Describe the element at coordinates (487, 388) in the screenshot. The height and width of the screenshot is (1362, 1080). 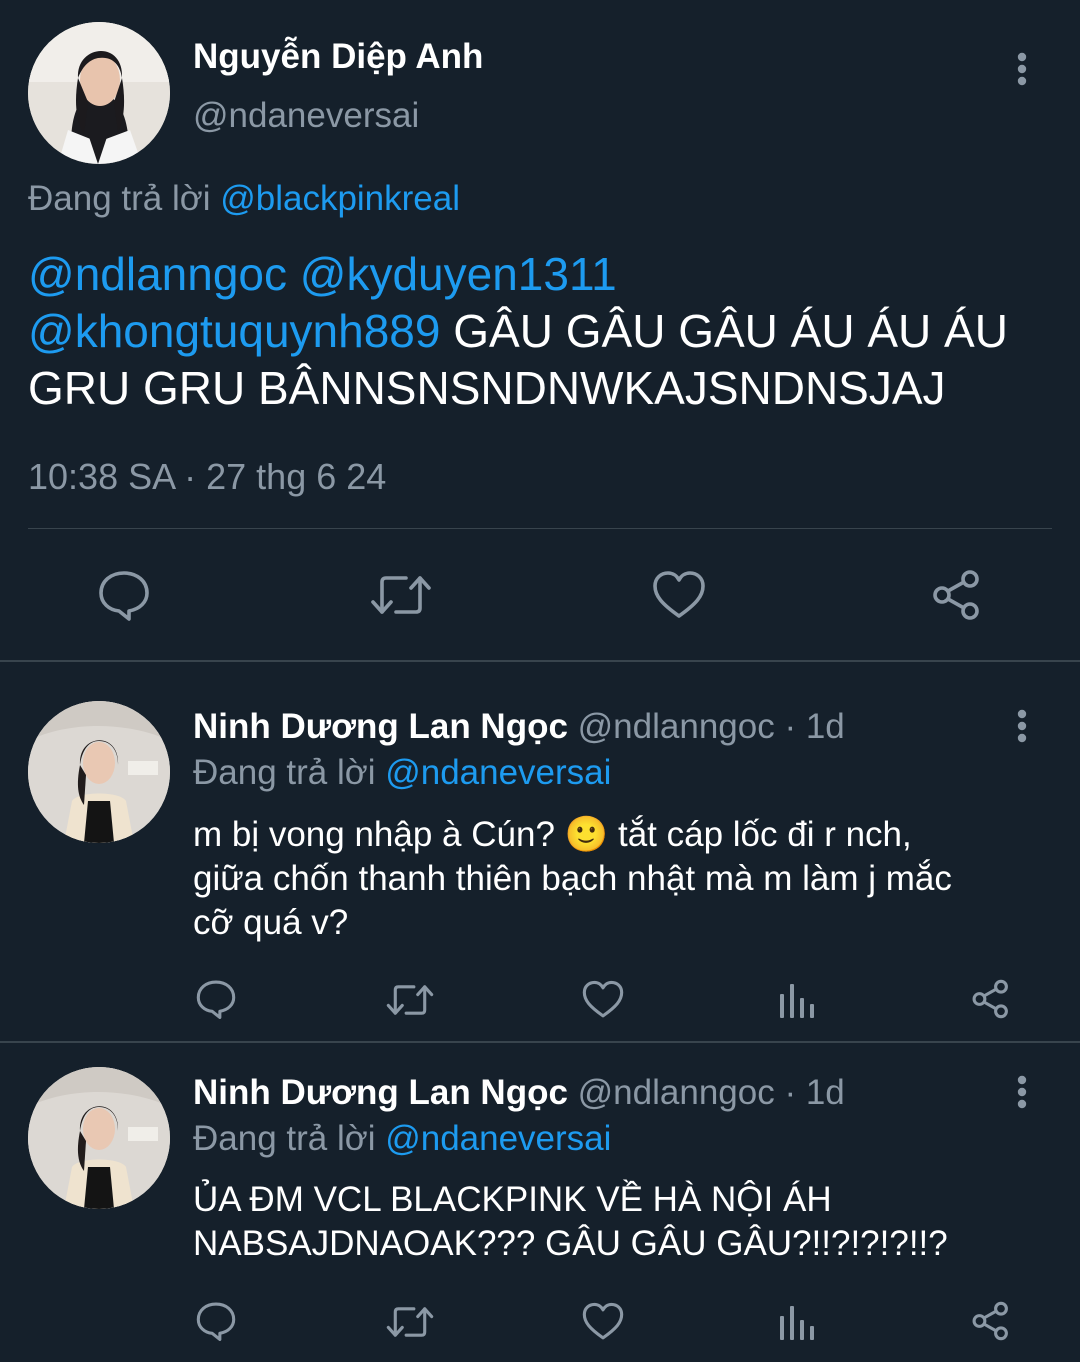
I see `tweet-text-line-3: GRU GRU BÂNNSNSNDNWKAJSNDNSJAJ` at that location.